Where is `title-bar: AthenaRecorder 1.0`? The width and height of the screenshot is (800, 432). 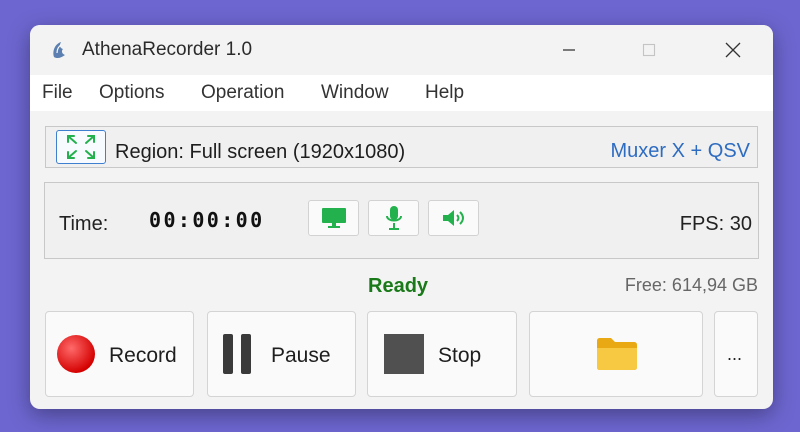
title-bar: AthenaRecorder 1.0 is located at coordinates (401, 50).